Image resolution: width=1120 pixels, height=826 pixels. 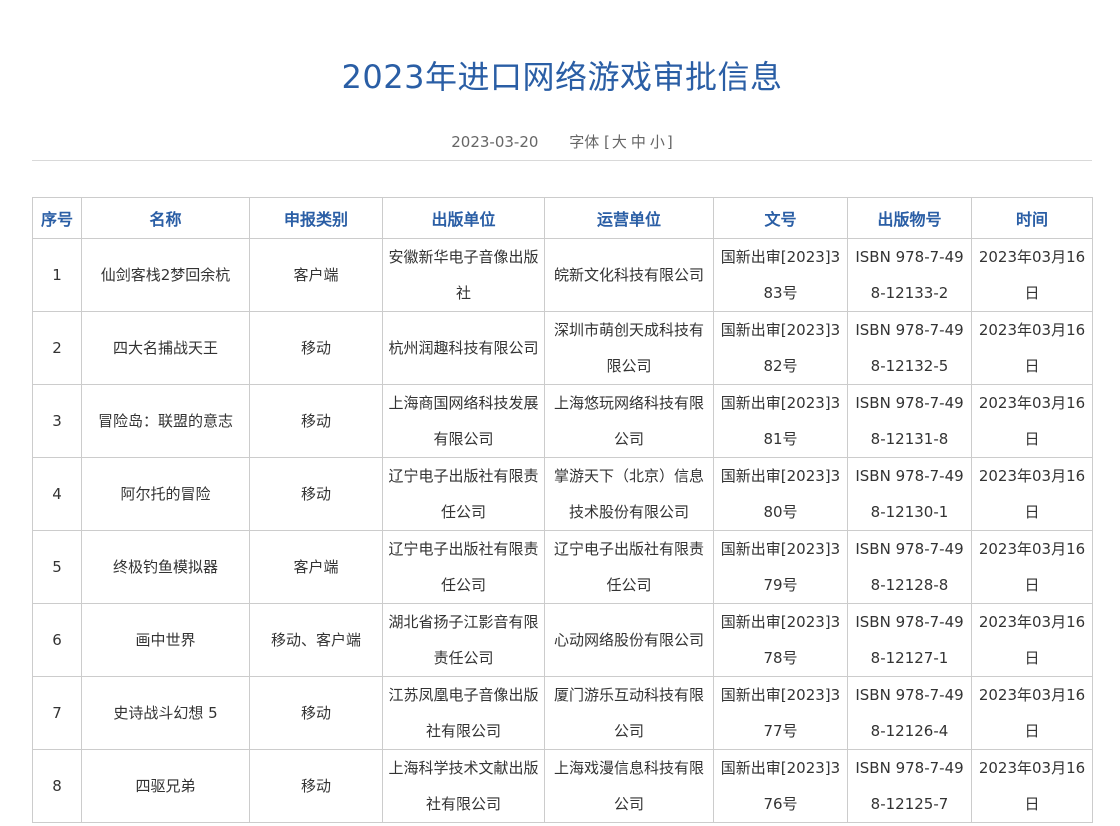 I want to click on title-divider, so click(x=562, y=160).